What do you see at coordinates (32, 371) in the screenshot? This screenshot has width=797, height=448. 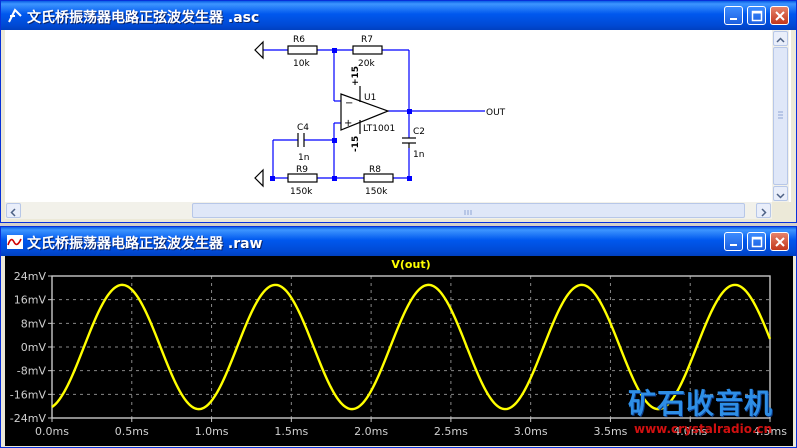 I see `y-tick-label: -8mV` at bounding box center [32, 371].